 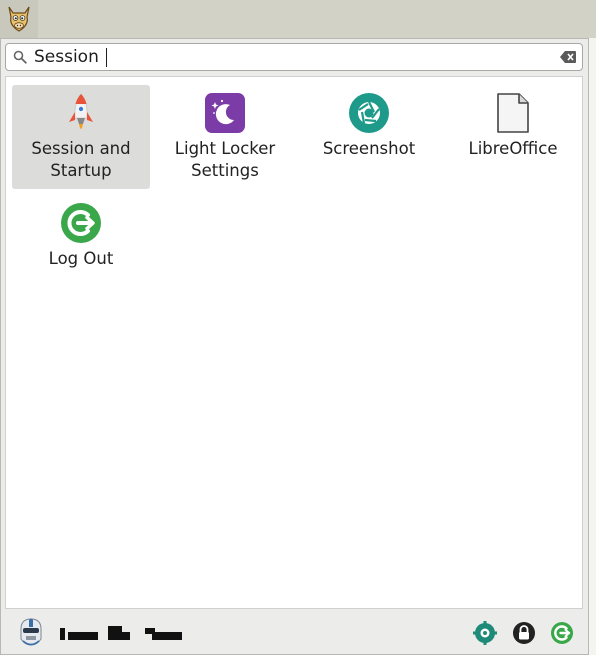 What do you see at coordinates (225, 113) in the screenshot?
I see `moon-icon` at bounding box center [225, 113].